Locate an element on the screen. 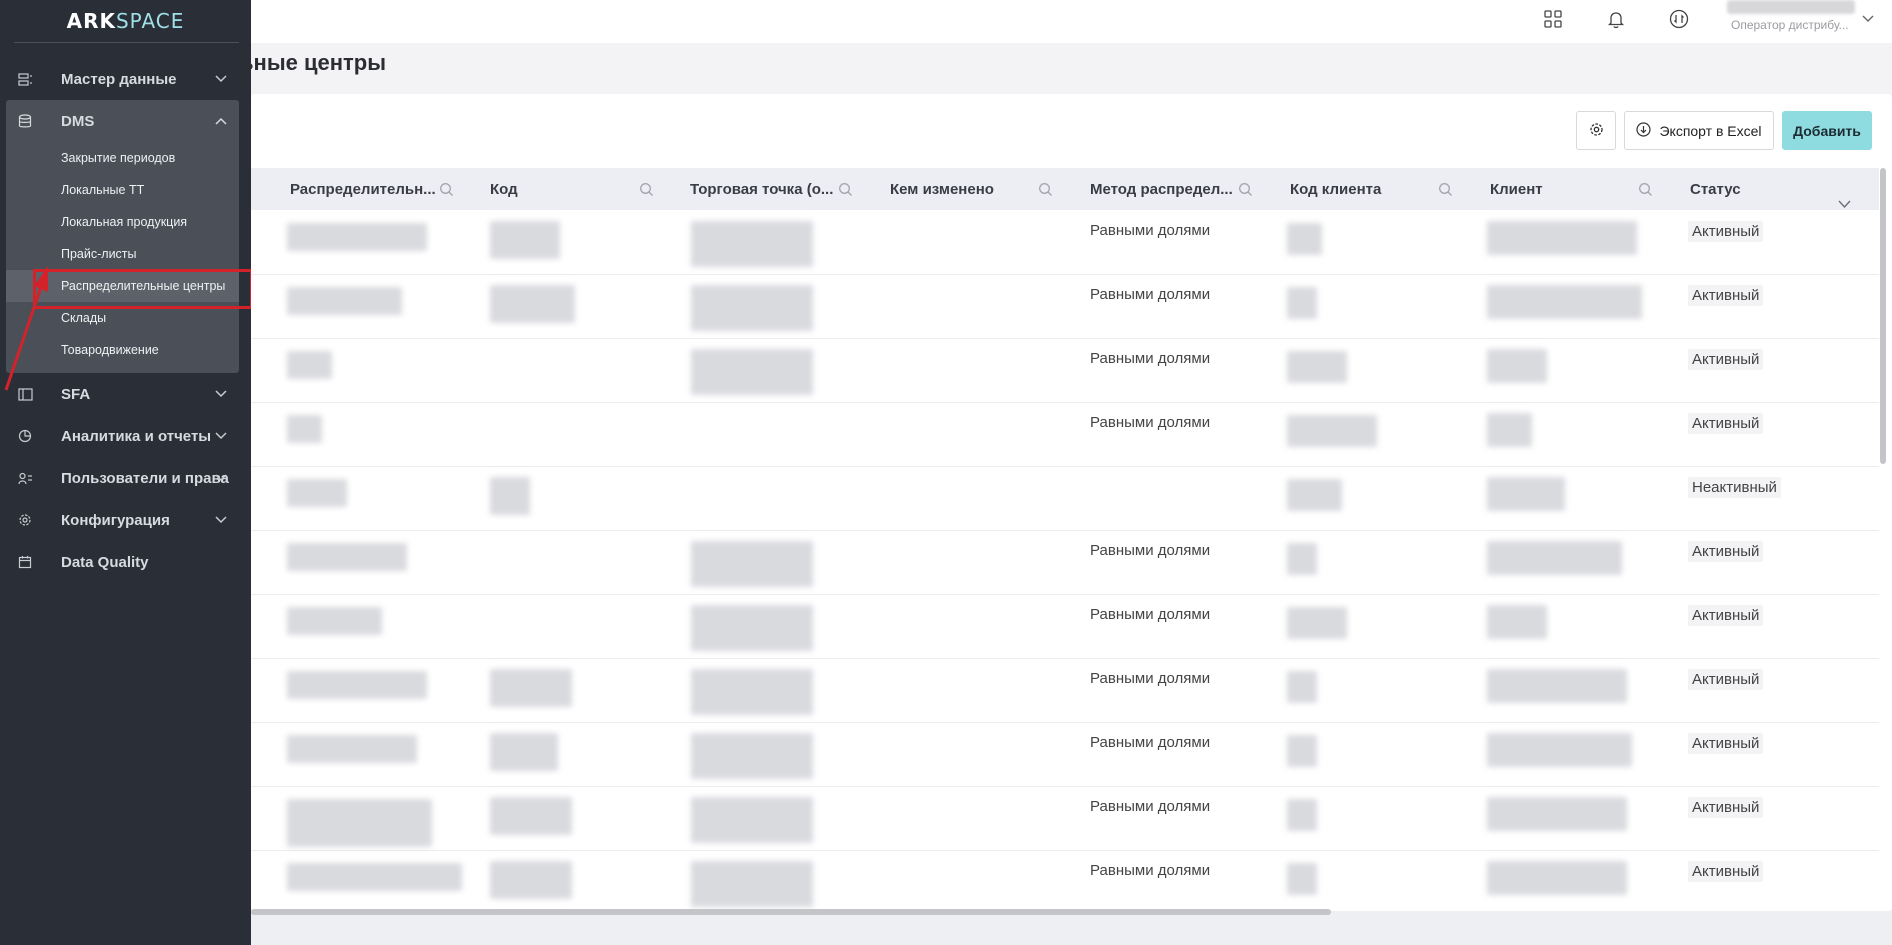  submenu-item-period-closing: Закрытие периодов is located at coordinates (122, 158).